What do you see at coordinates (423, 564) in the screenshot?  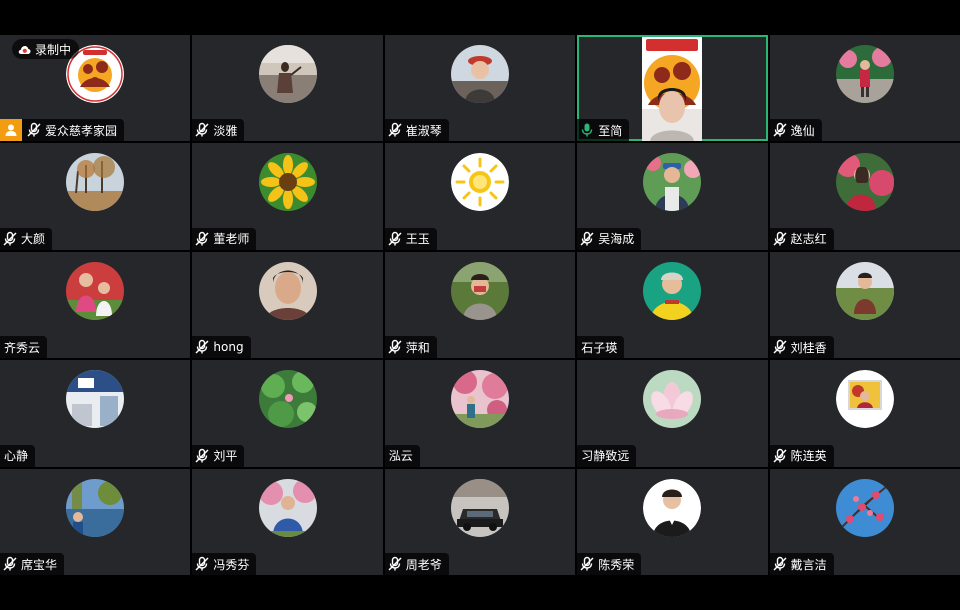 I see `participant-name: 周老爷` at bounding box center [423, 564].